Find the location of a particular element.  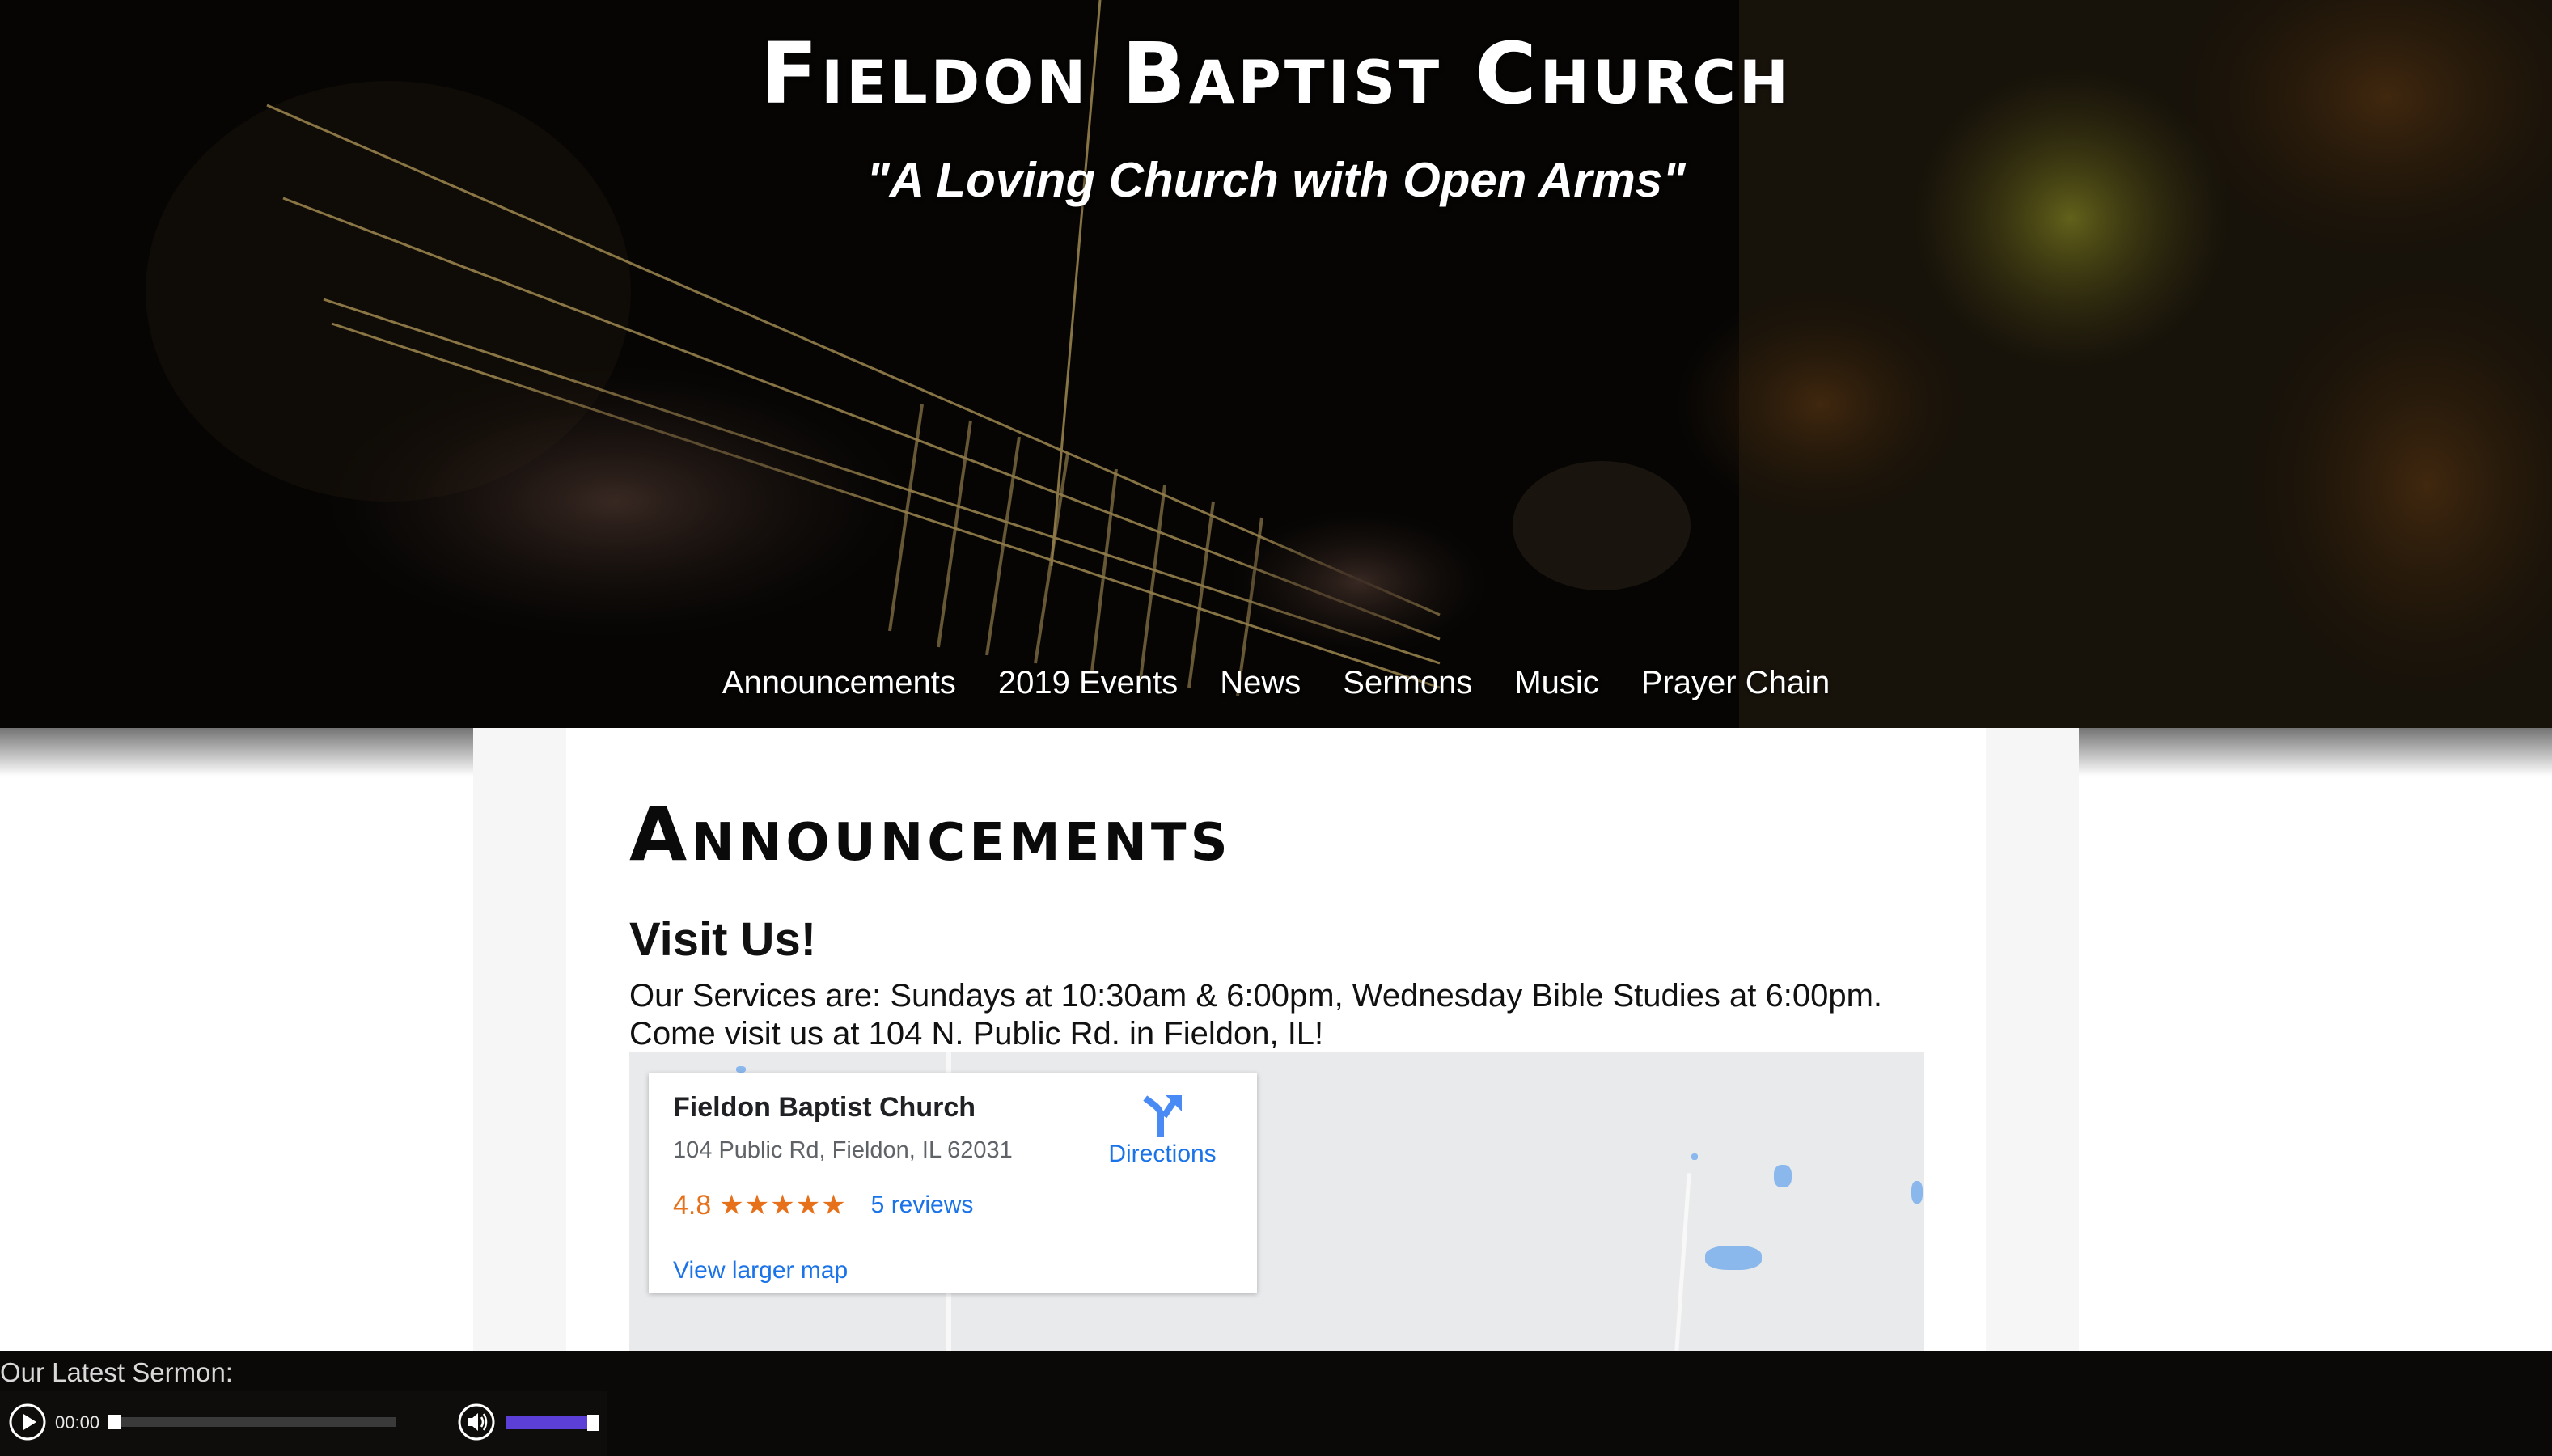

volume-slider is located at coordinates (552, 1423).